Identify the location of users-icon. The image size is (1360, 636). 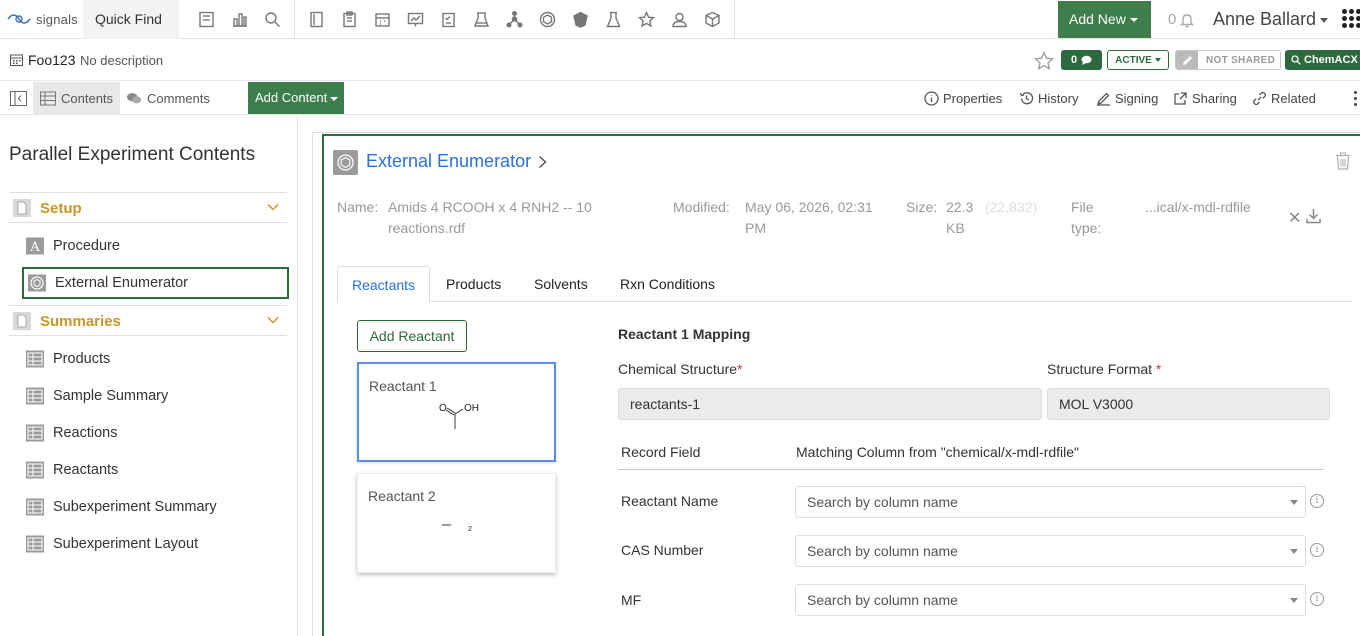
(679, 19).